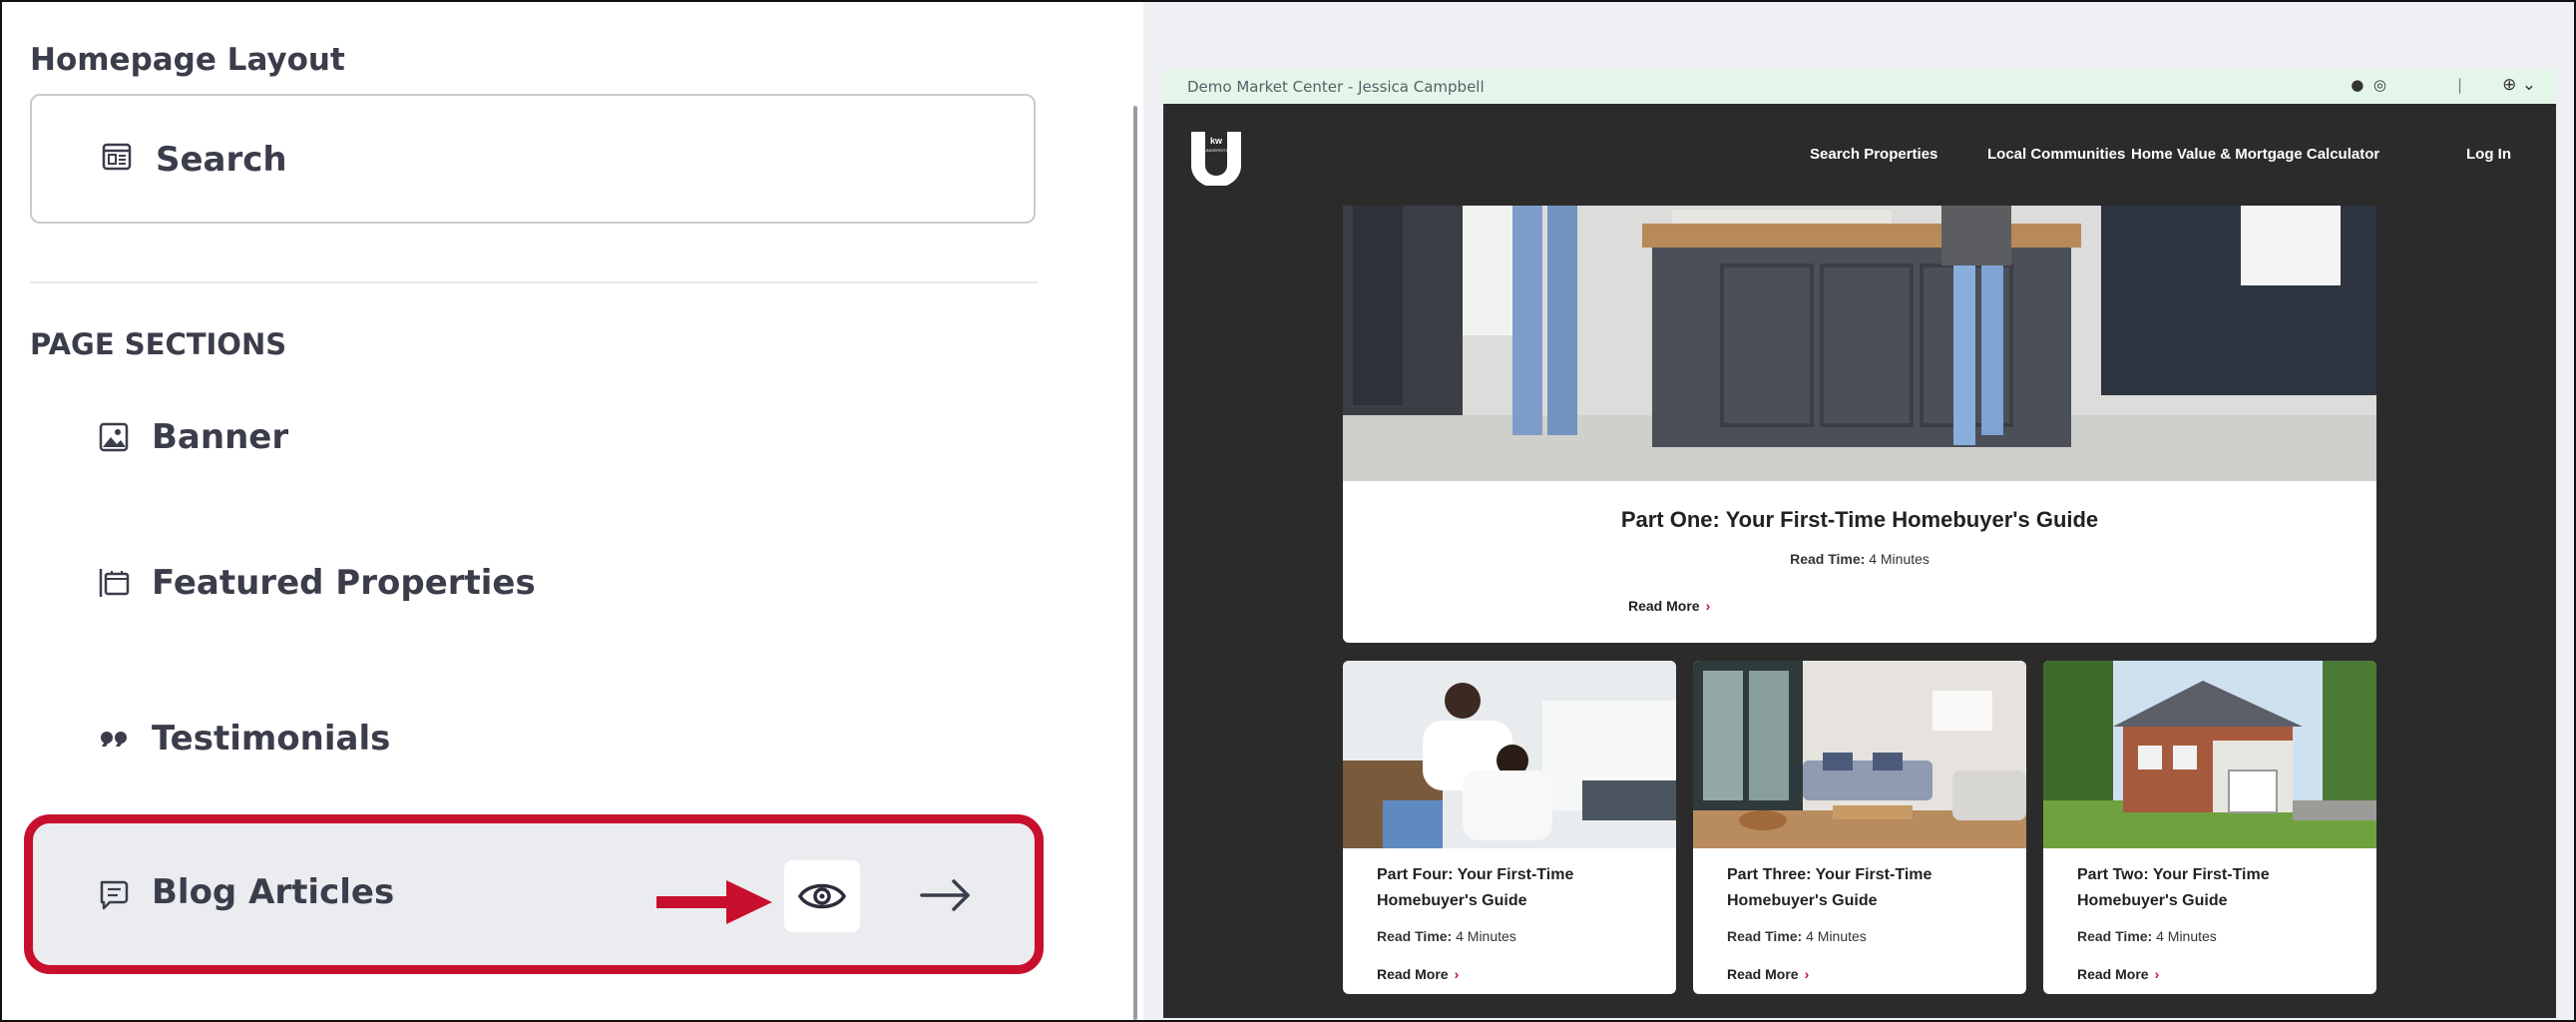 This screenshot has height=1022, width=2576. What do you see at coordinates (714, 902) in the screenshot?
I see `red-pointer-arrow-icon` at bounding box center [714, 902].